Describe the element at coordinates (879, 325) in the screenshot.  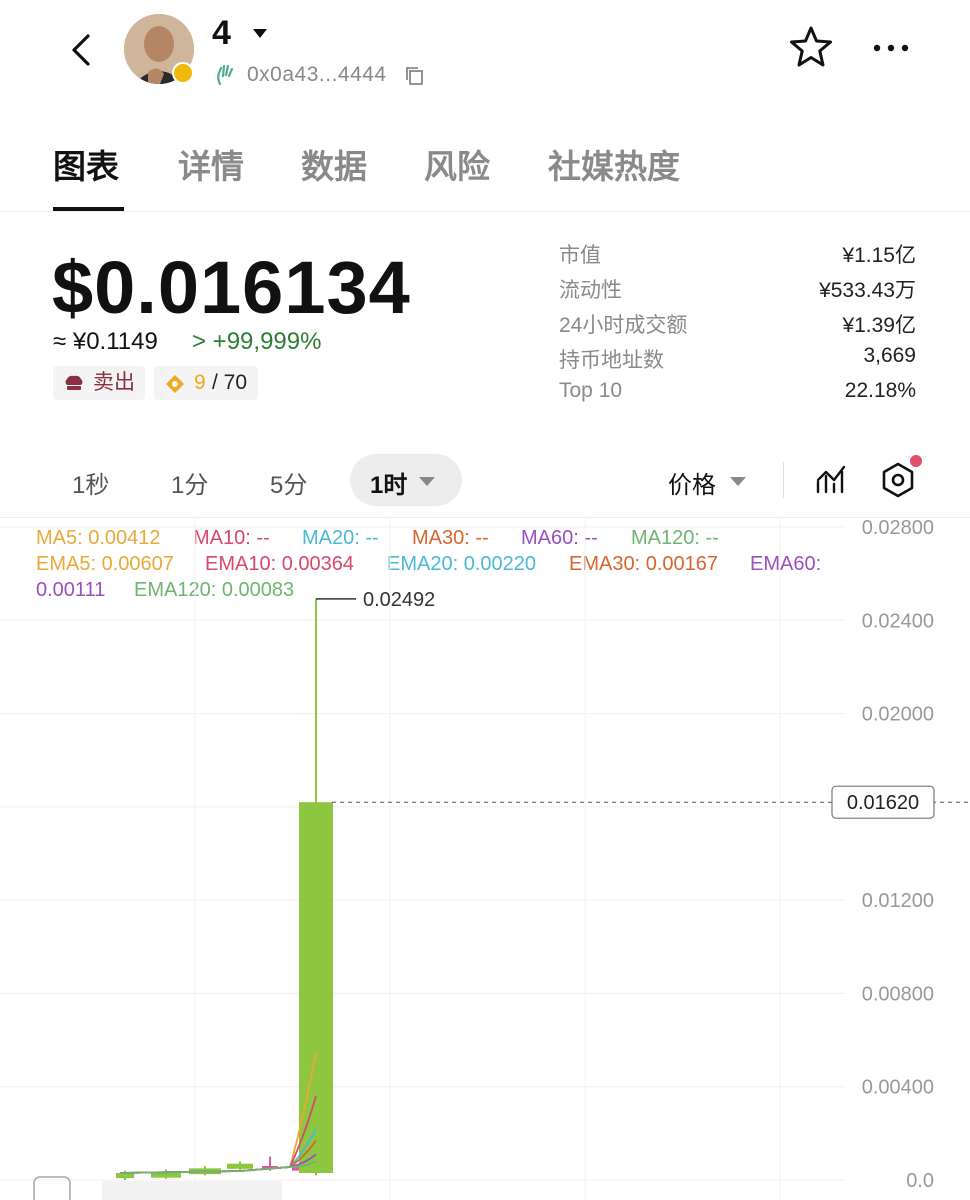
I see `stat-value-volume-24h: ¥1.39亿` at that location.